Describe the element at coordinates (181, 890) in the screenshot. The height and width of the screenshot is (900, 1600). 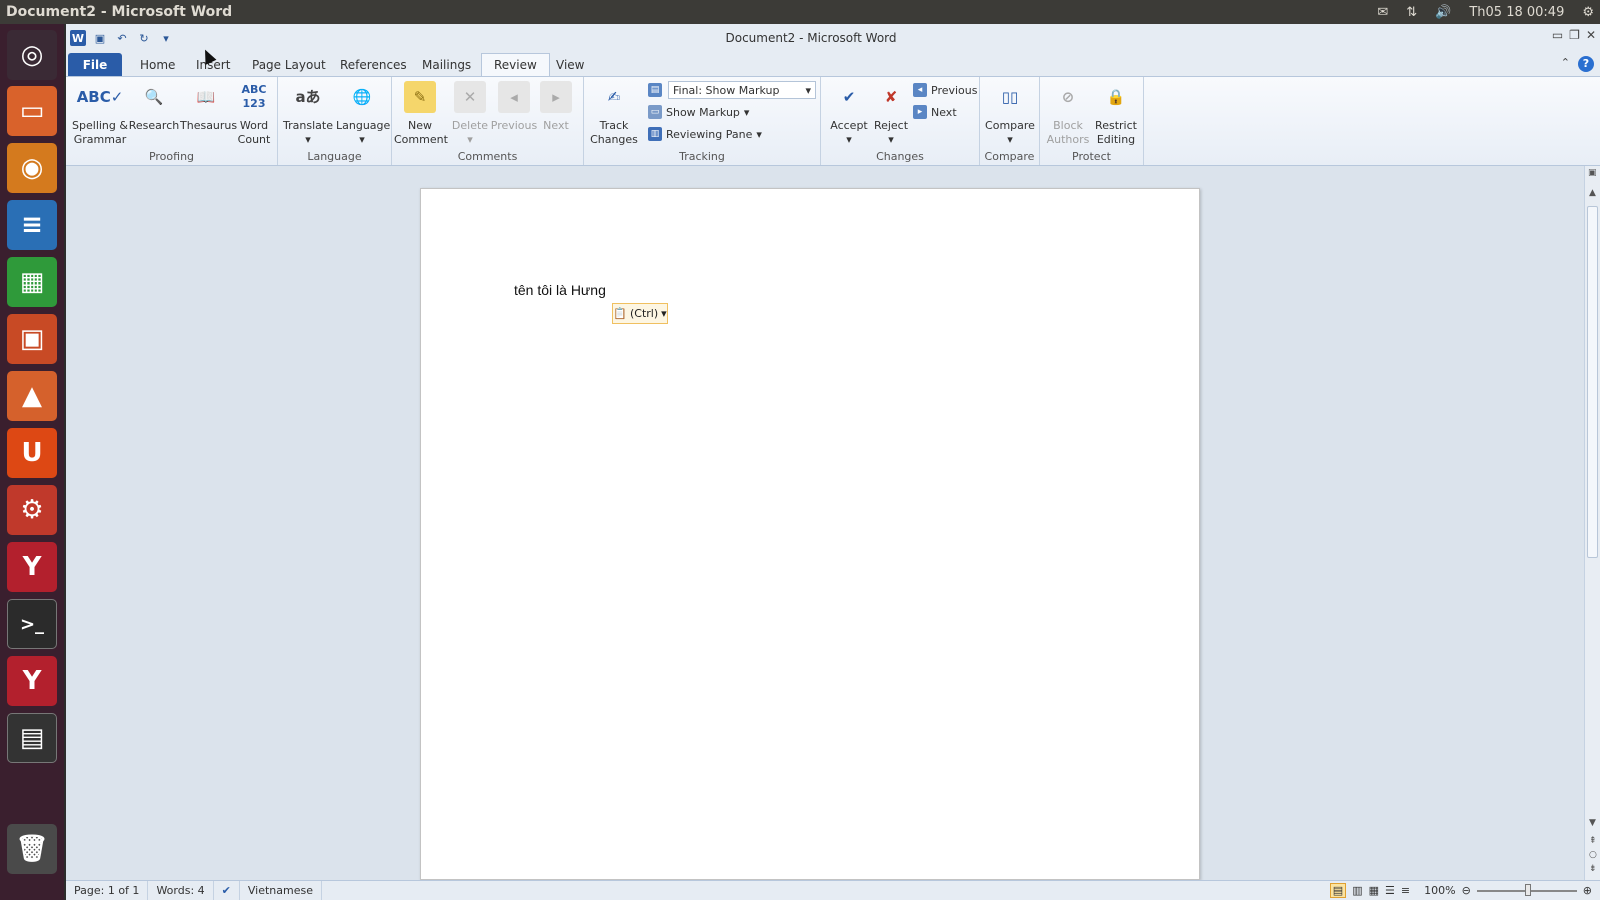
I see `word-count: Words: 4` at that location.